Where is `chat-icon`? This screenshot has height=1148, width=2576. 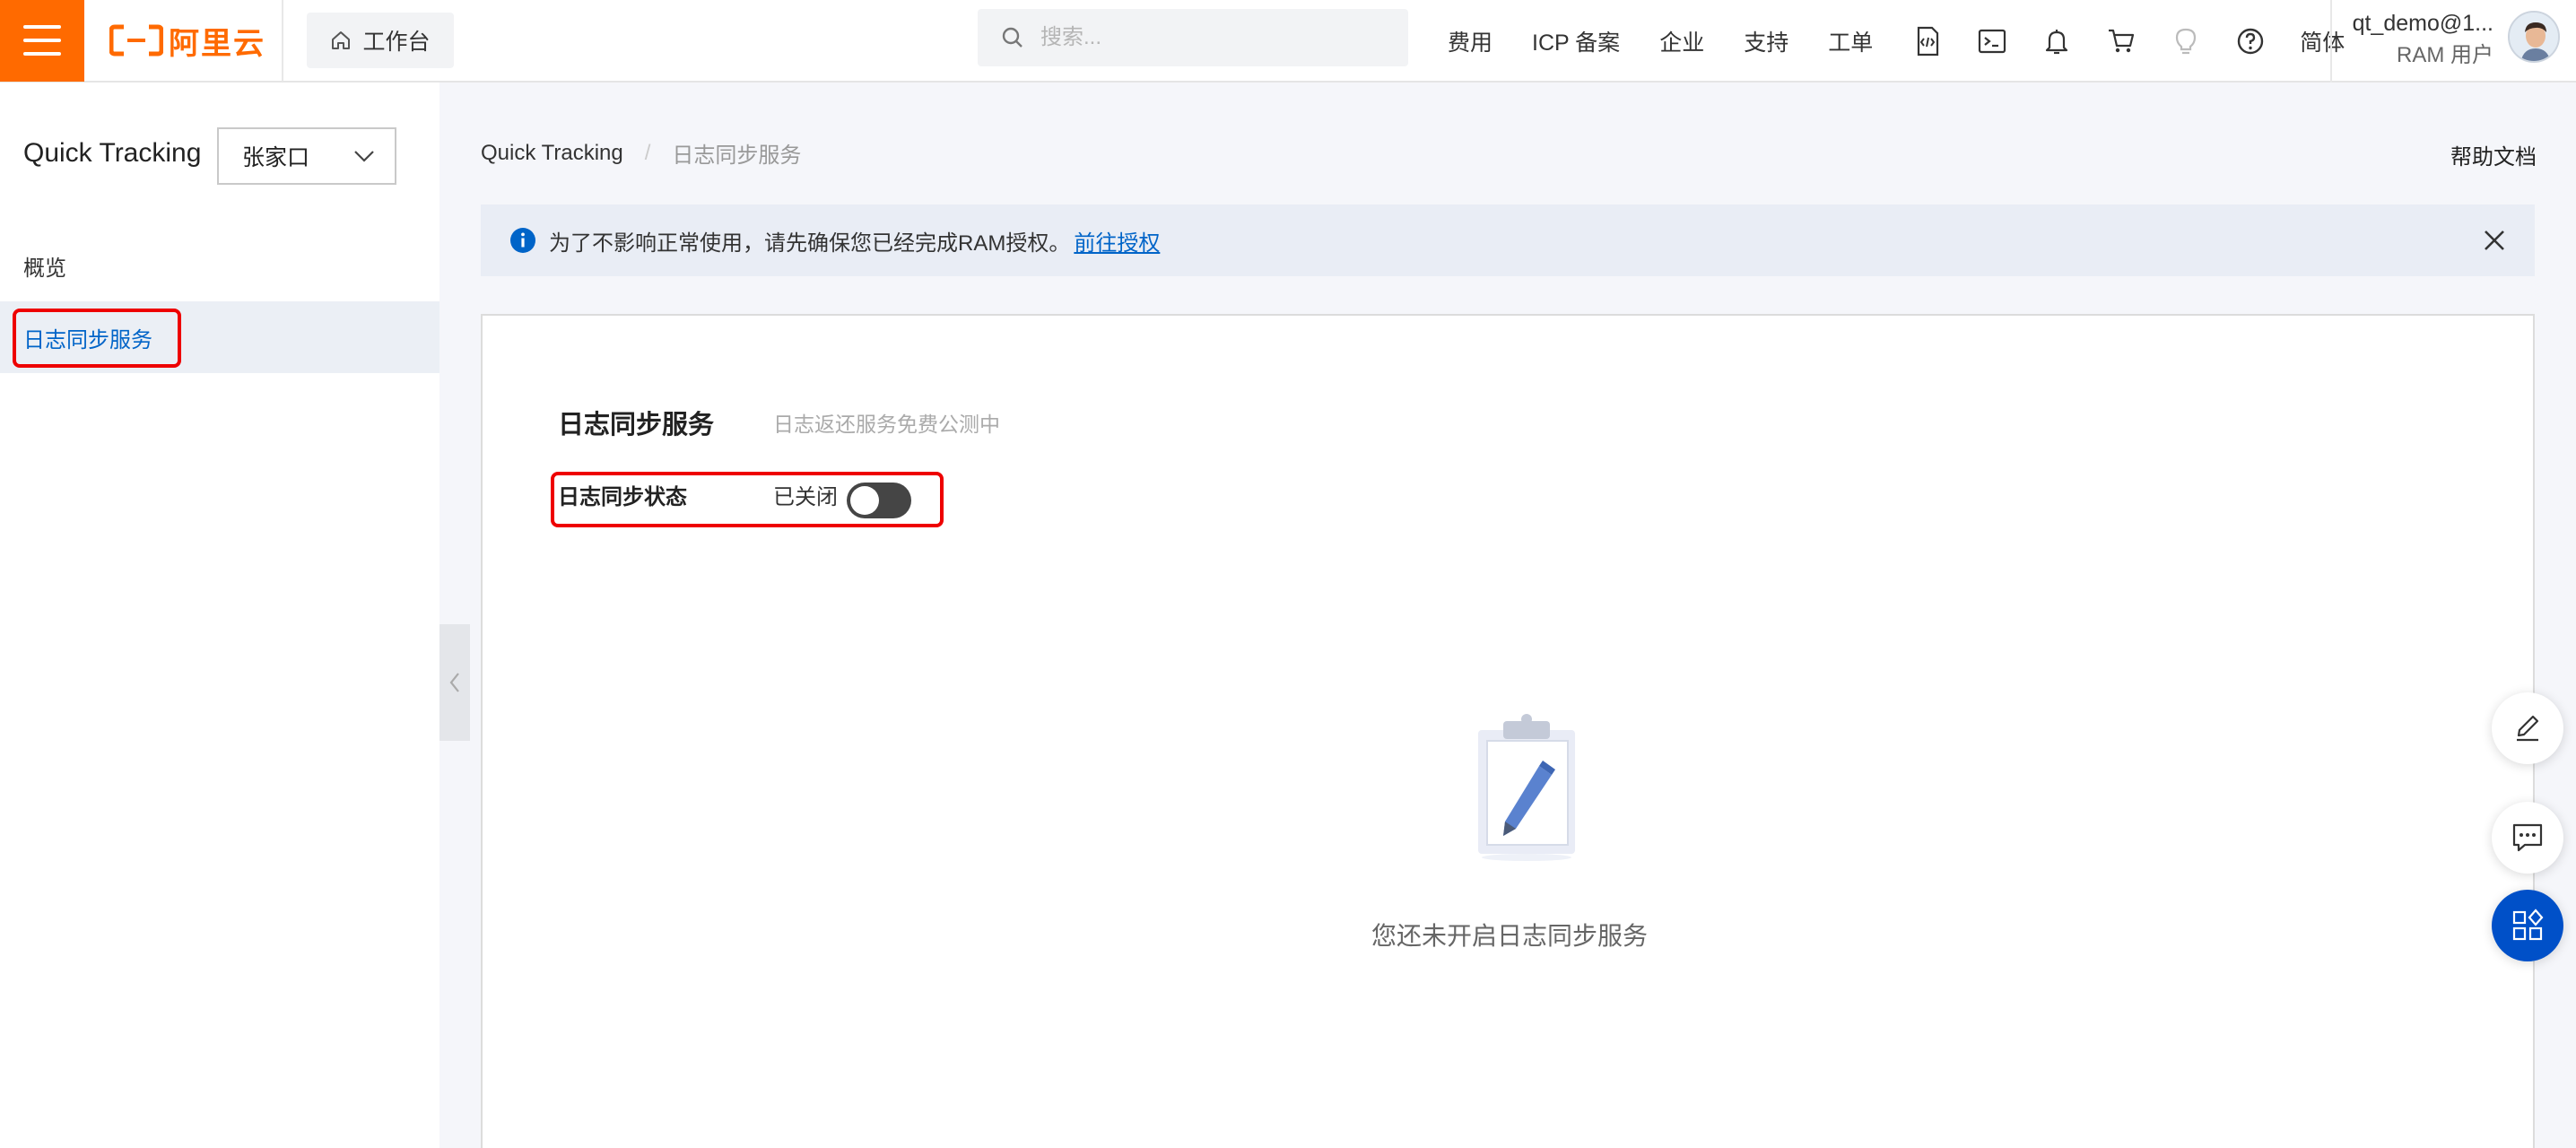 chat-icon is located at coordinates (2527, 837).